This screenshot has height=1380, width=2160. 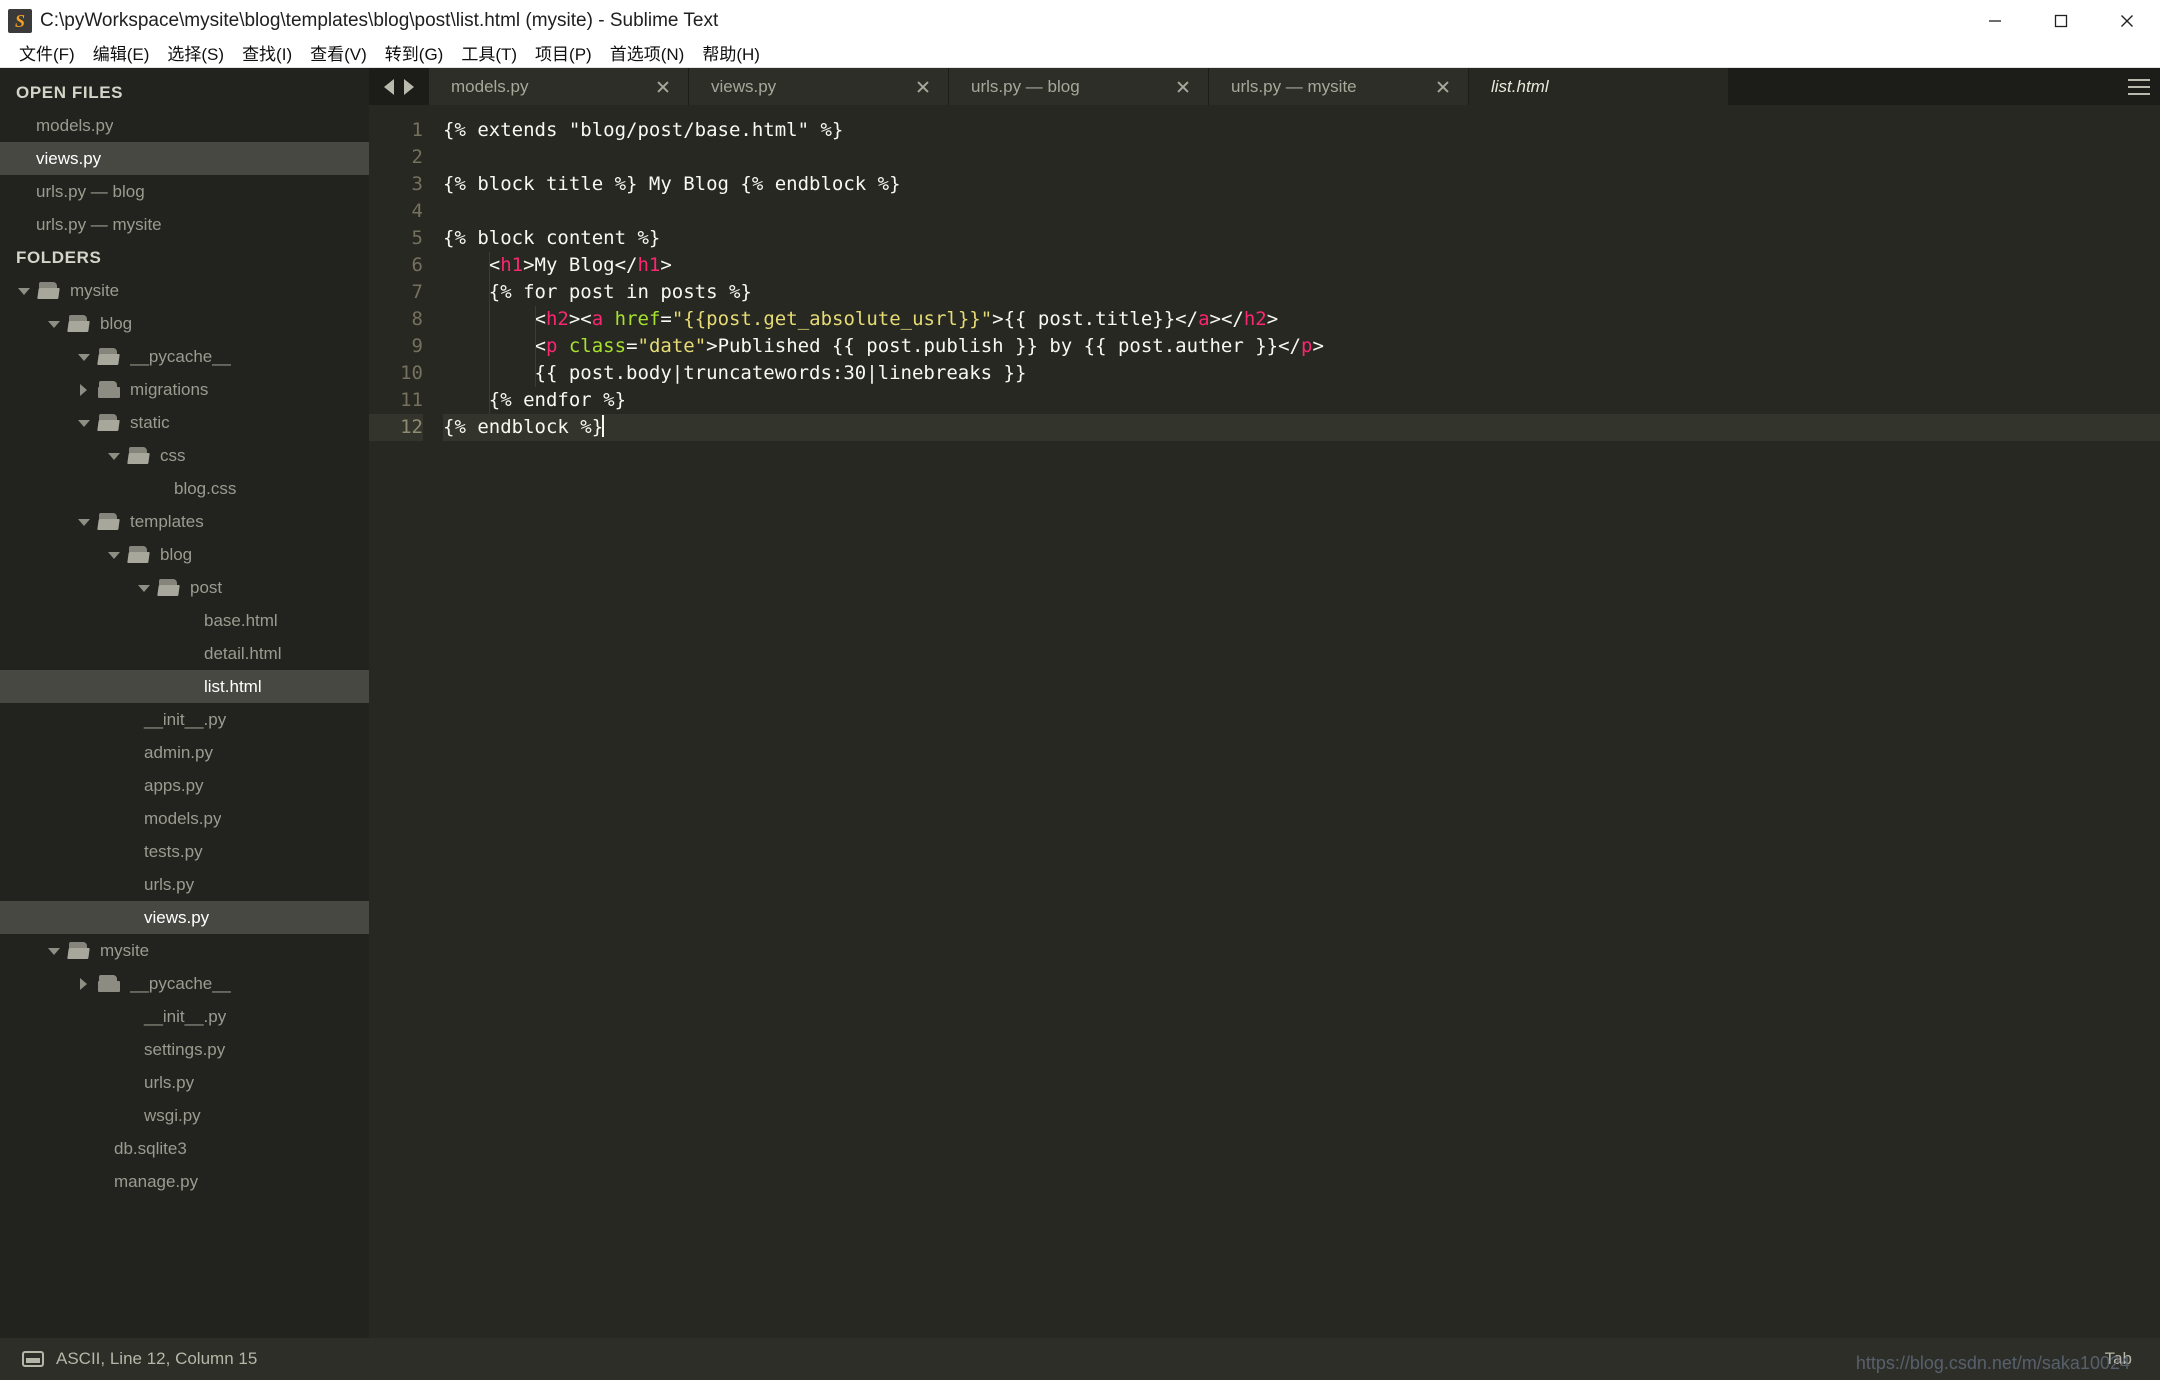 What do you see at coordinates (184, 1049) in the screenshot?
I see `tree-file-row: settings.py` at bounding box center [184, 1049].